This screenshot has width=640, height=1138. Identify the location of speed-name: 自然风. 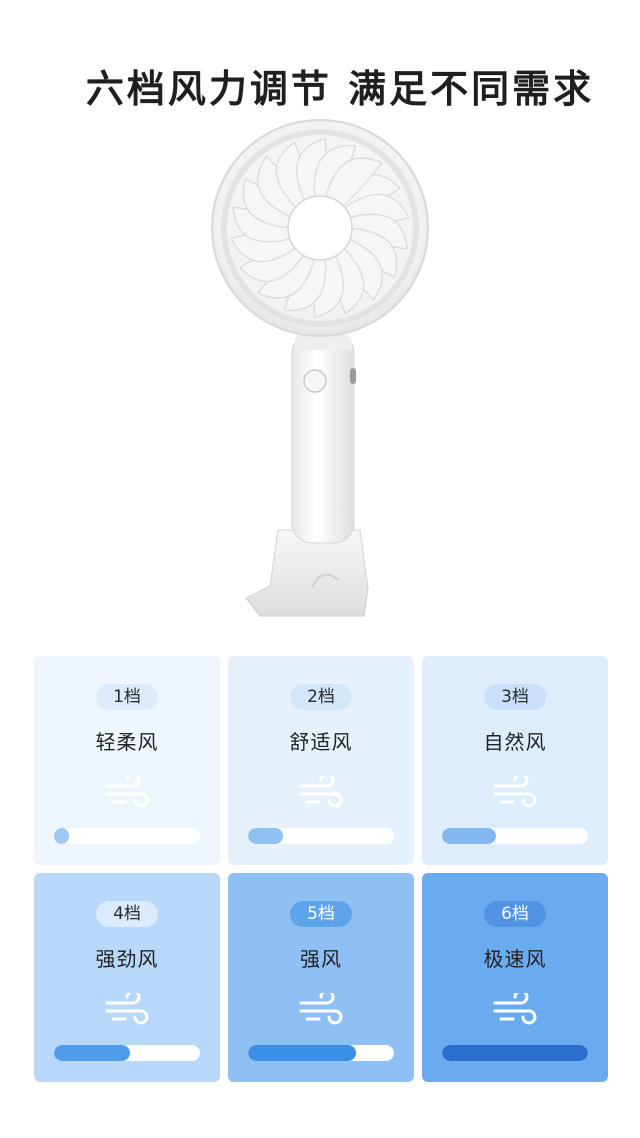
(515, 742).